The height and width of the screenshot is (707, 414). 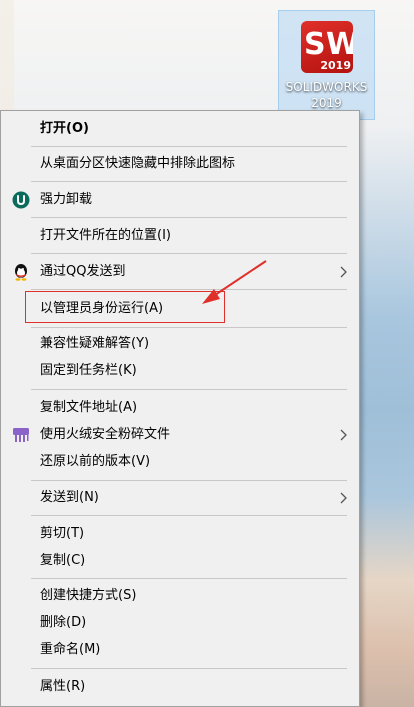 What do you see at coordinates (63, 560) in the screenshot?
I see `menu-item-label: 复制(C)` at bounding box center [63, 560].